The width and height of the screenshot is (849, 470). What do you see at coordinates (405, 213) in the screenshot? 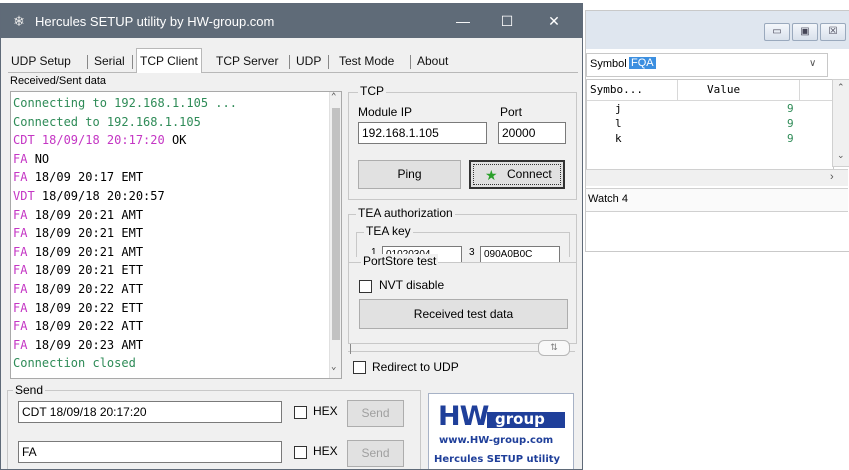
I see `tea-authorization-label: TEA authorization` at bounding box center [405, 213].